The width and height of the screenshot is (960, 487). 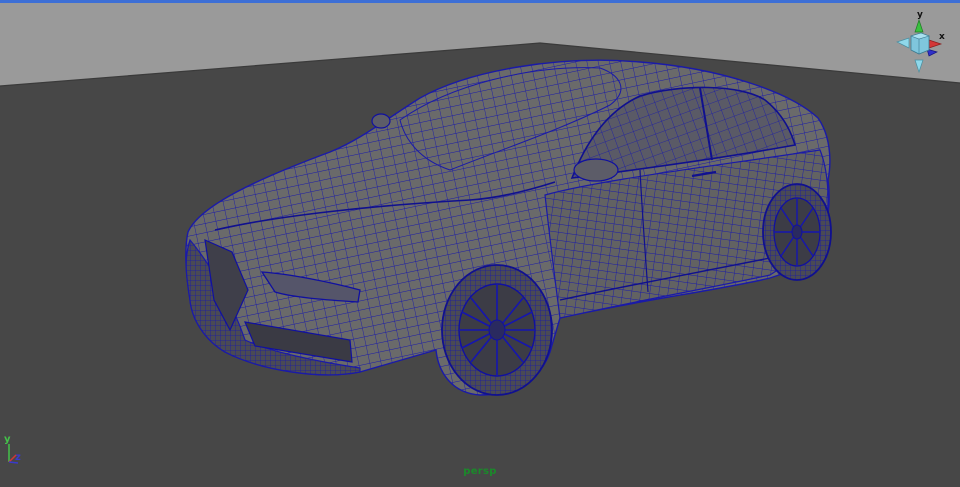 I want to click on side-mirror-right, so click(x=596, y=170).